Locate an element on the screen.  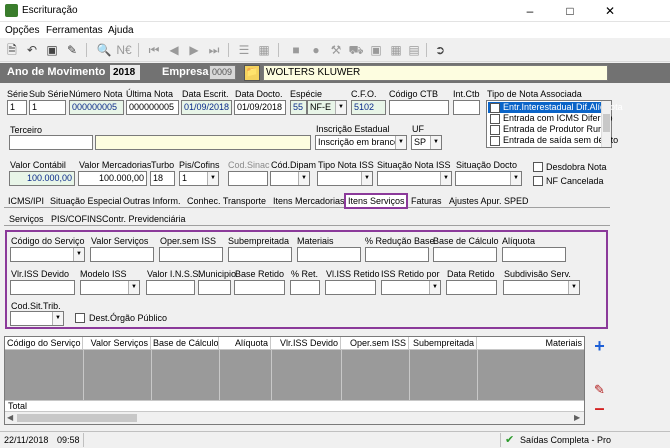
tab-itens-mercadorias: Itens Mercadorias is located at coordinates (309, 201).